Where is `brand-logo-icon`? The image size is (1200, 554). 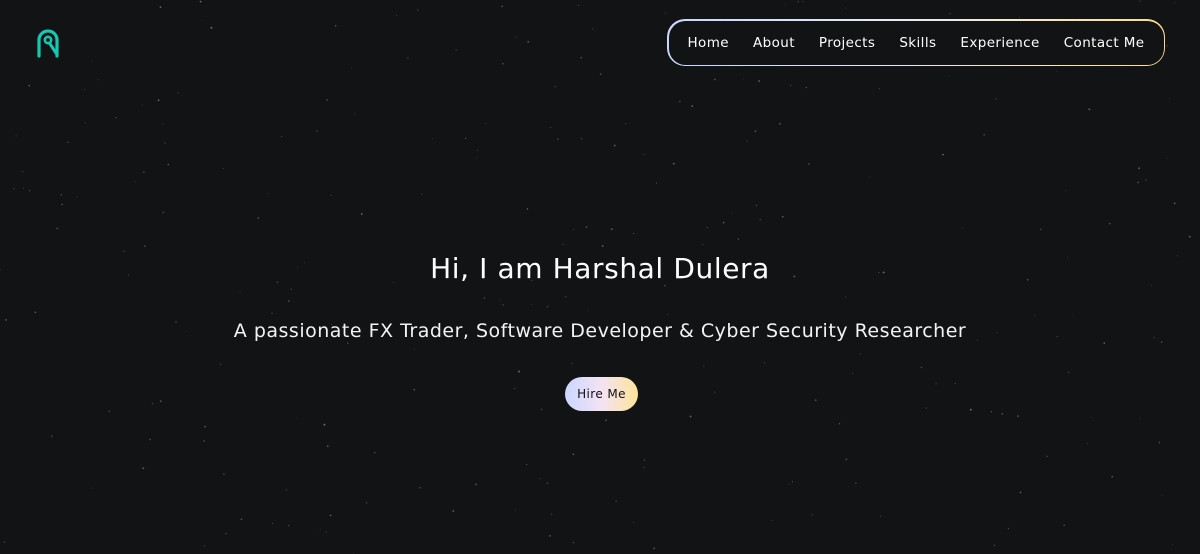
brand-logo-icon is located at coordinates (48, 43).